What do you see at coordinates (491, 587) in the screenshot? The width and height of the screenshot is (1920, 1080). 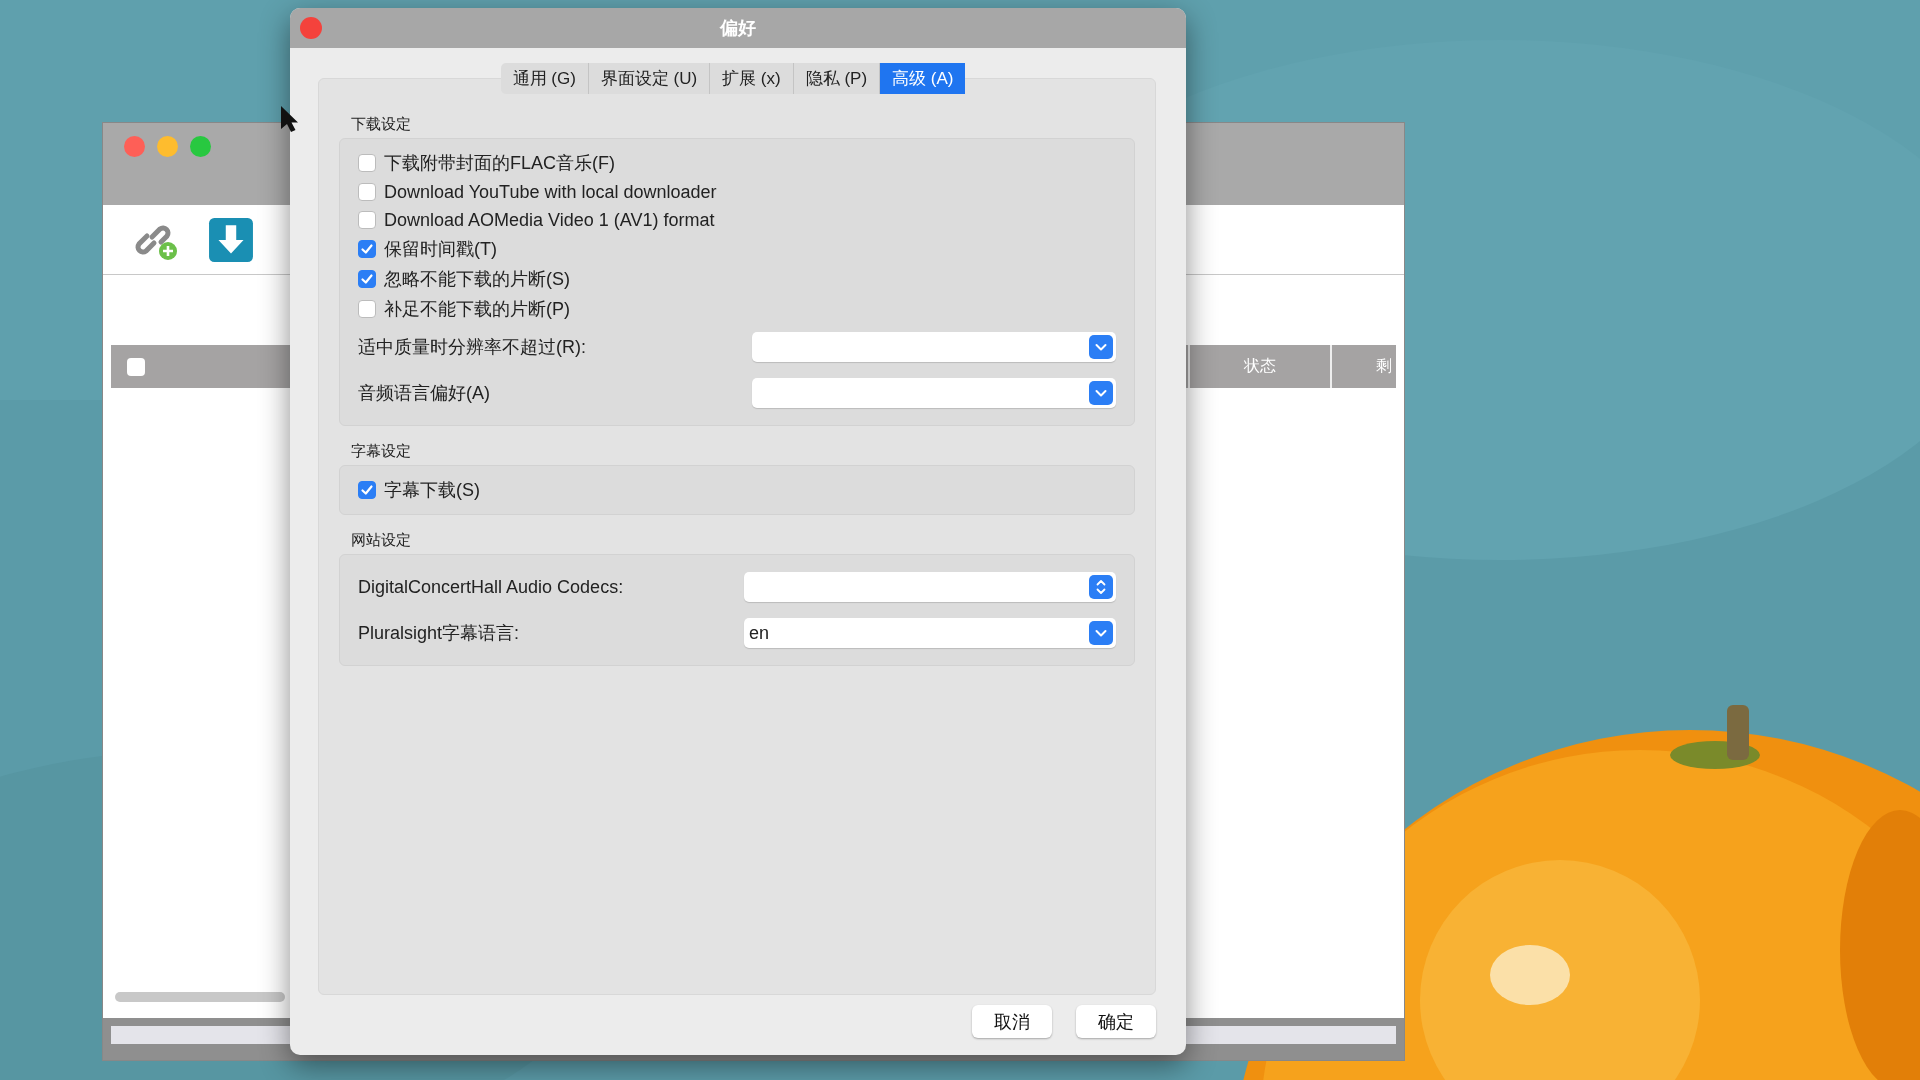 I see `field-label: DigitalConcertHall Audio Codecs:` at bounding box center [491, 587].